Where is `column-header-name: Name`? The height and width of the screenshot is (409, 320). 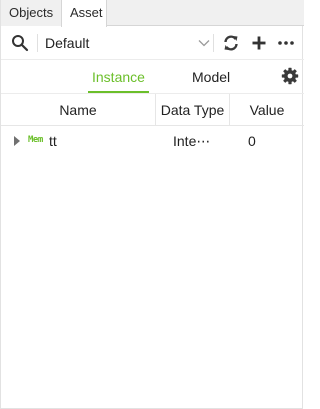 column-header-name: Name is located at coordinates (78, 110).